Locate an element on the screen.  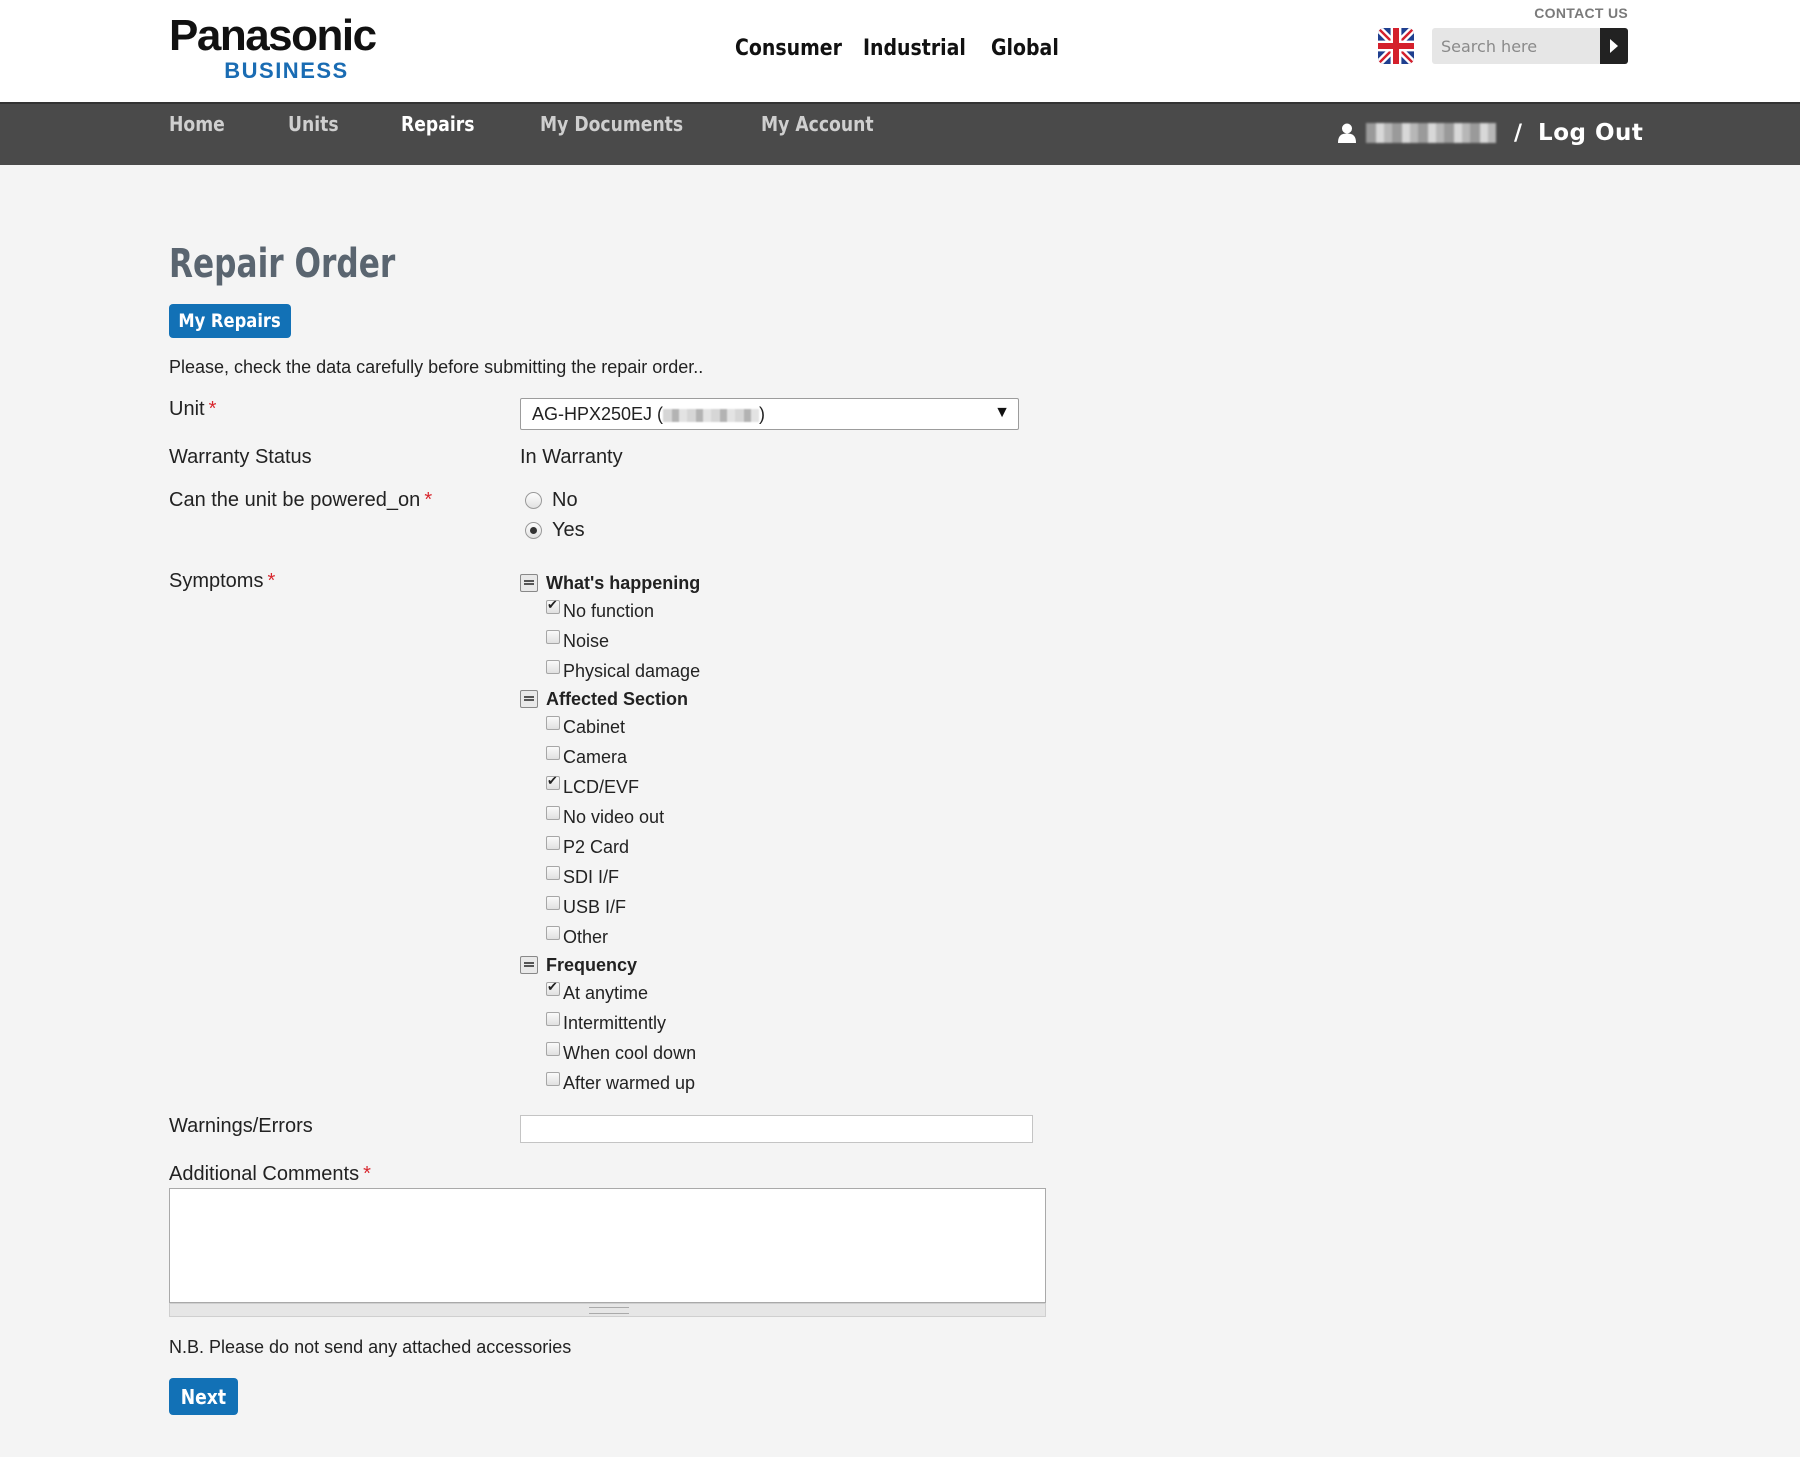
checkbox-camera is located at coordinates (553, 753).